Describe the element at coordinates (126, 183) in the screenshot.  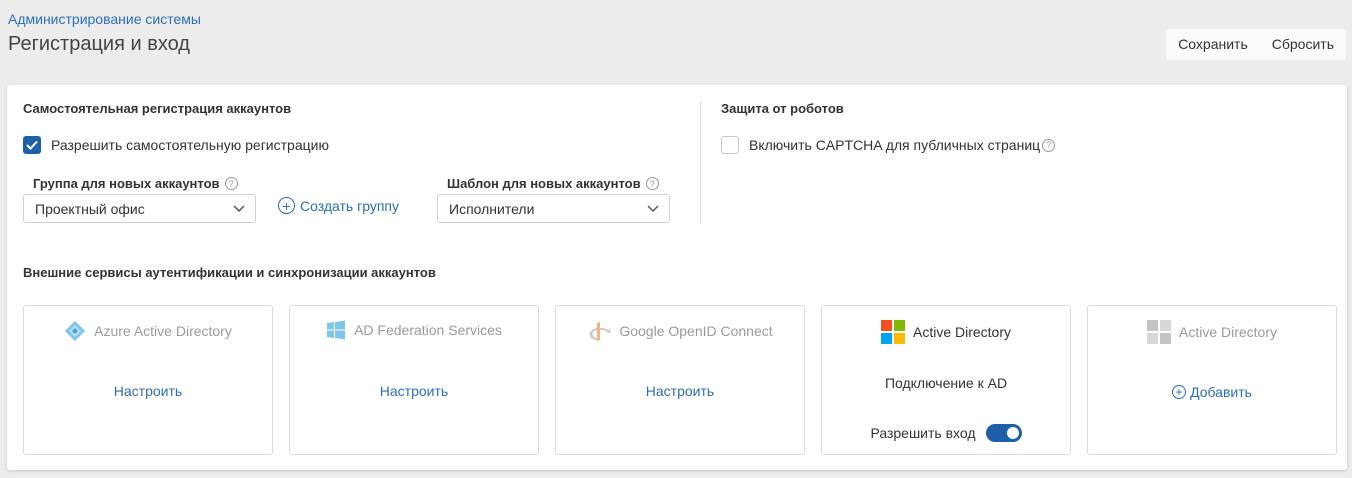
I see `group-label-text: Группа для новых аккаунтов` at that location.